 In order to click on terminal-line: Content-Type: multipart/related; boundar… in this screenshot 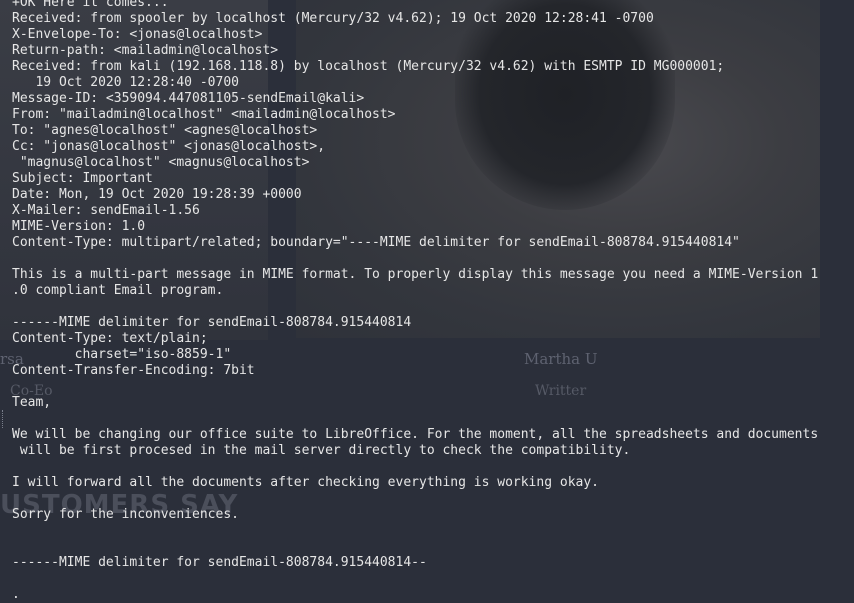, I will do `click(376, 242)`.